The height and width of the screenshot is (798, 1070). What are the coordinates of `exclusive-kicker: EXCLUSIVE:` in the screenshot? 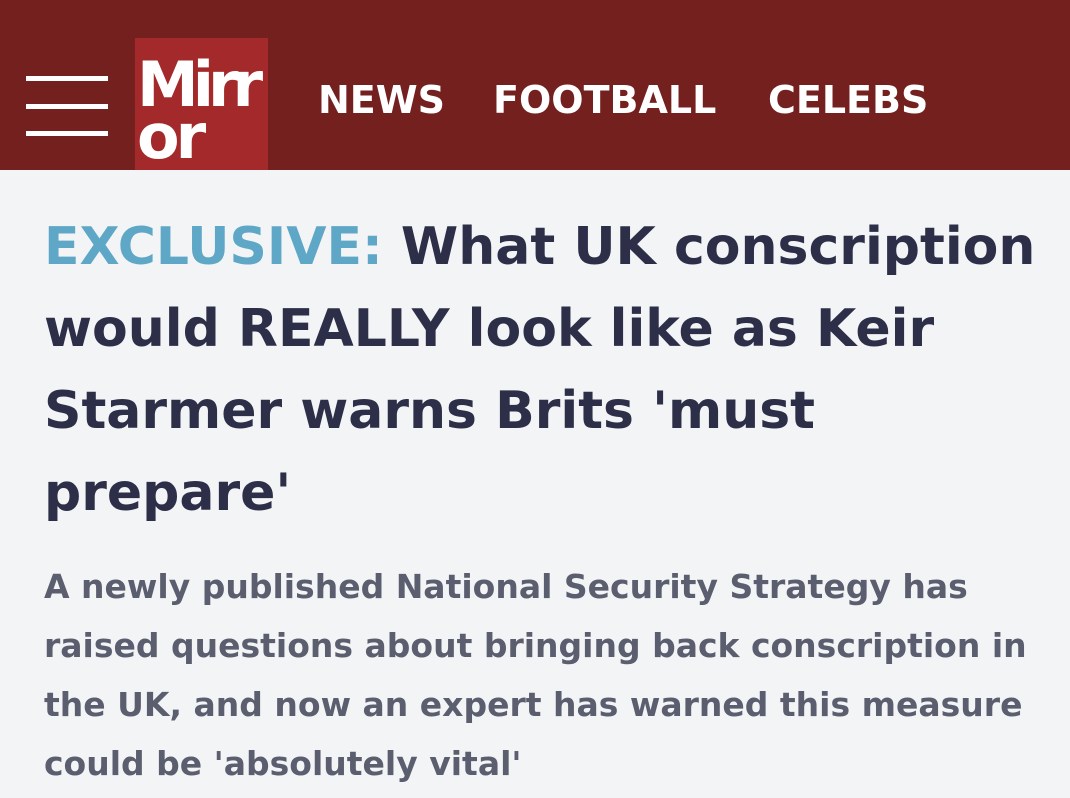 It's located at (213, 247).